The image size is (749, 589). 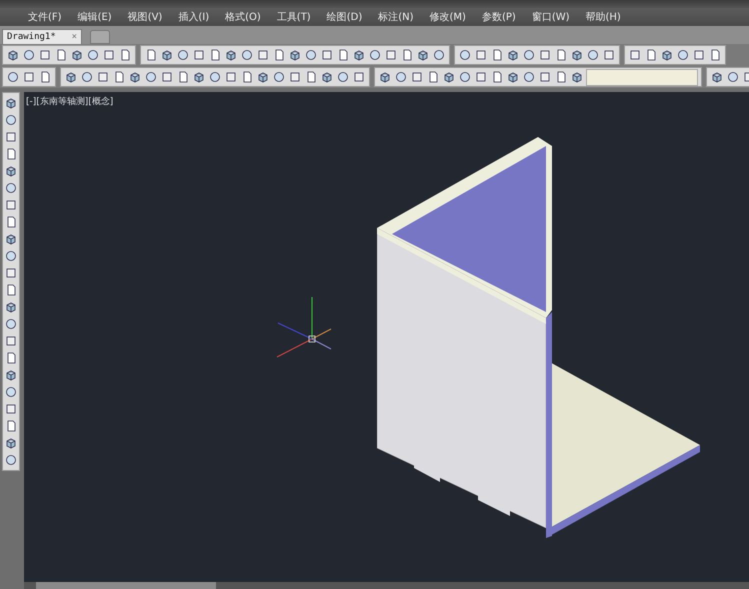 I want to click on cube-icon, so click(x=11, y=443).